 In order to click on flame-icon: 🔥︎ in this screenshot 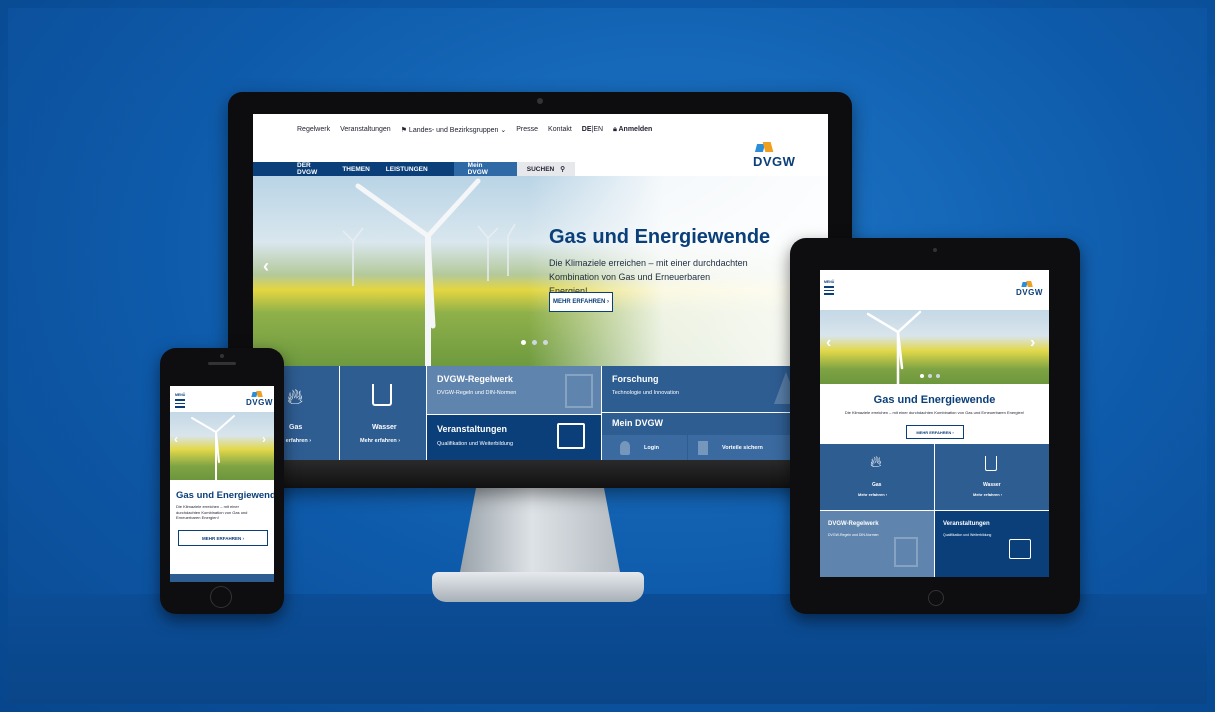, I will do `click(876, 462)`.